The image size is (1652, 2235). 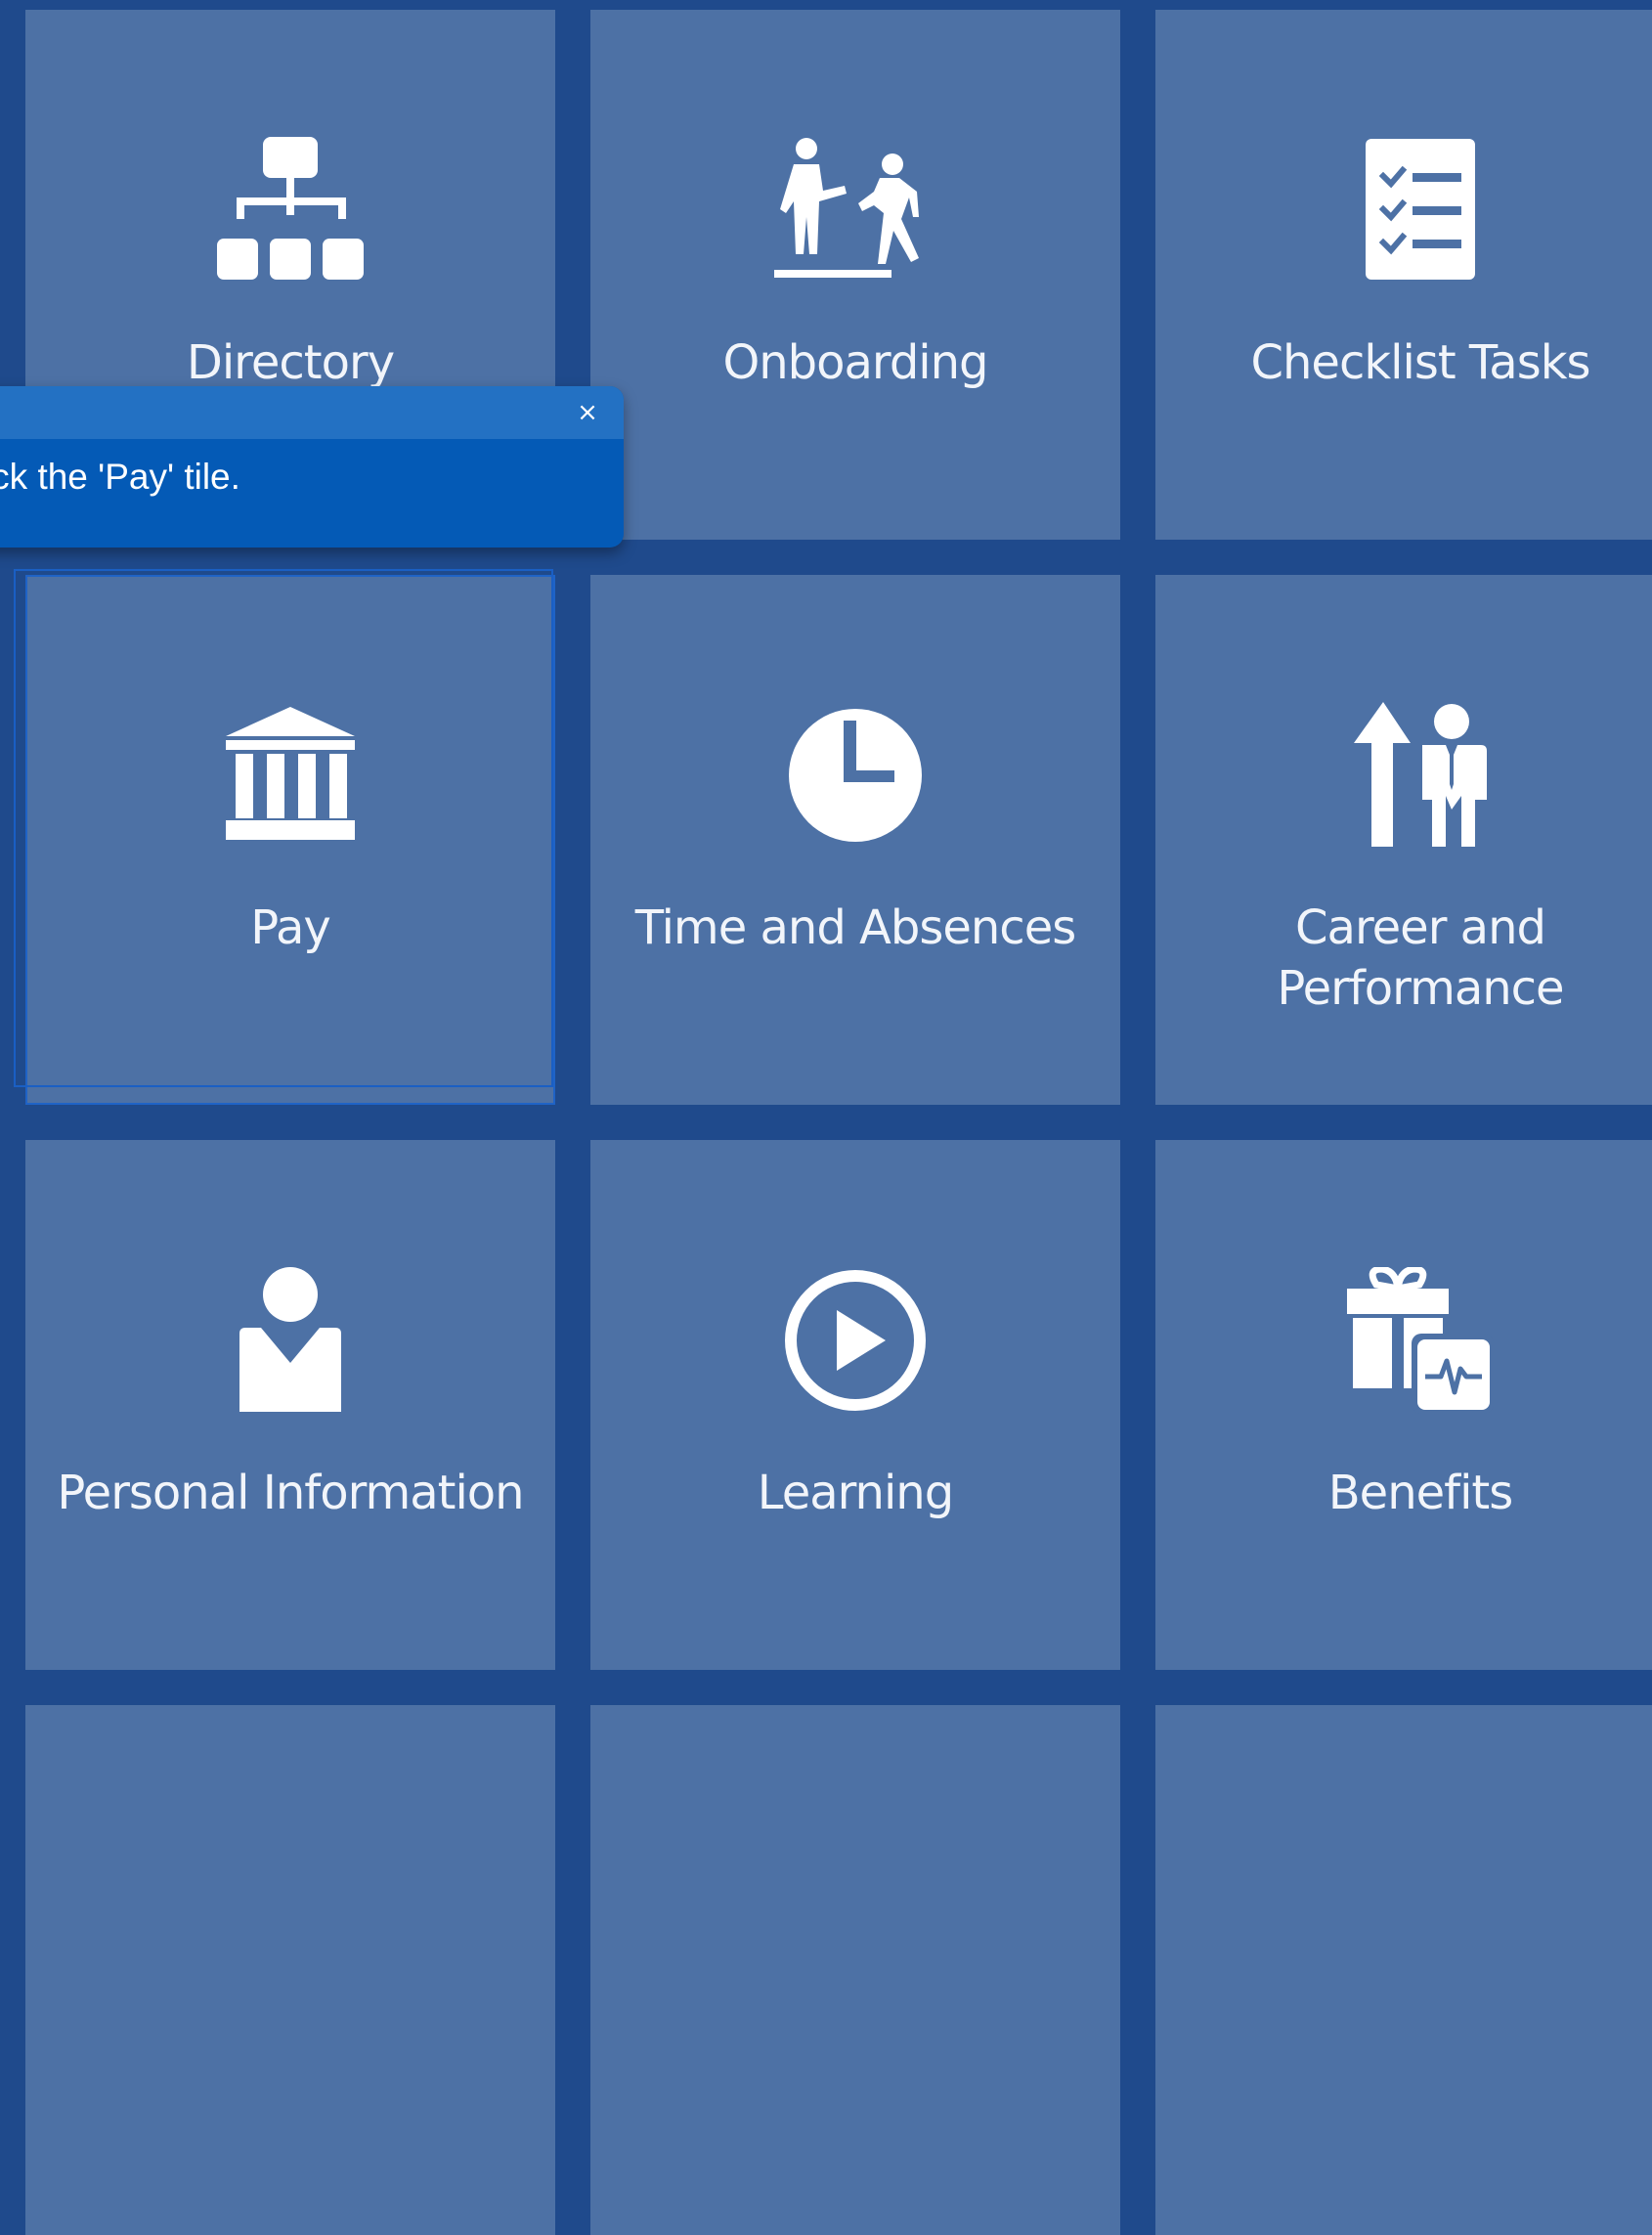 What do you see at coordinates (855, 927) in the screenshot?
I see `tile-label: Time and Absences` at bounding box center [855, 927].